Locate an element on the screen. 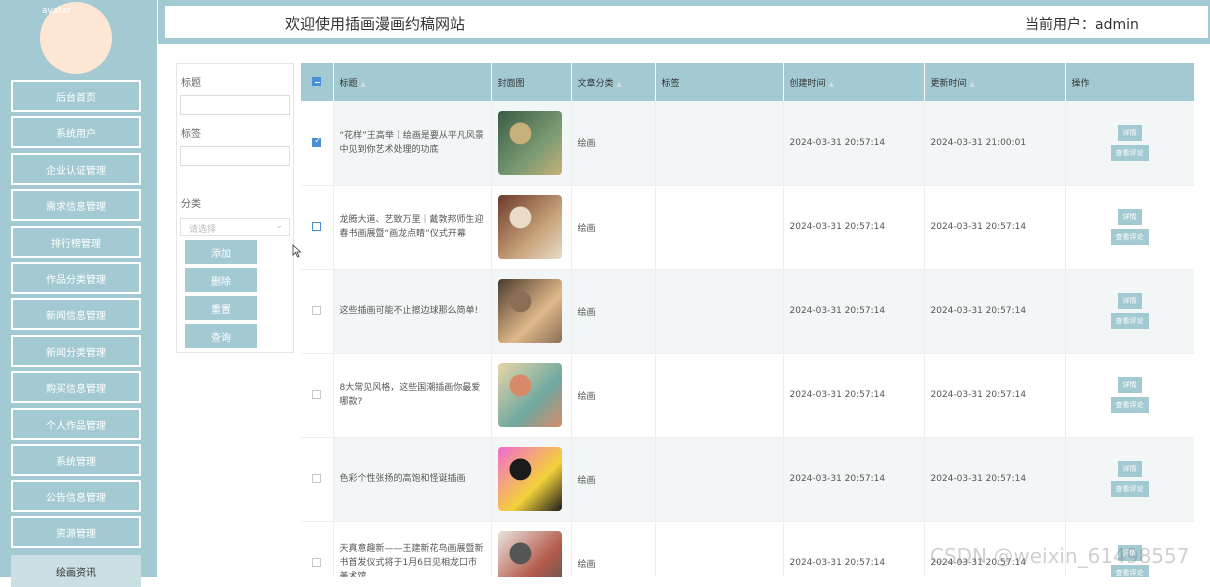 This screenshot has height=587, width=1210. sort-icon: ▲ is located at coordinates (972, 83).